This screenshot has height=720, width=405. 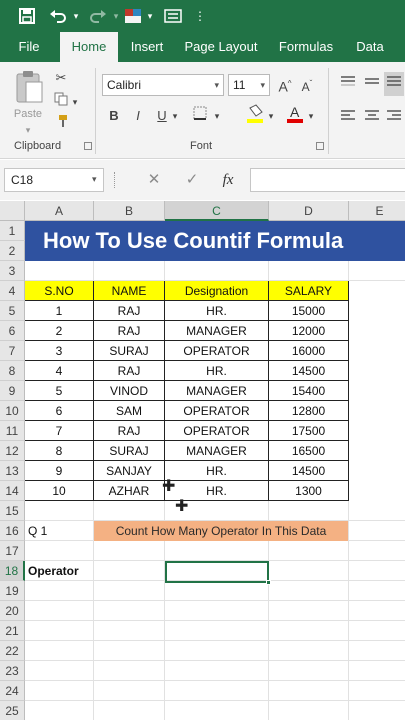 What do you see at coordinates (129, 291) in the screenshot?
I see `header-name: NAME` at bounding box center [129, 291].